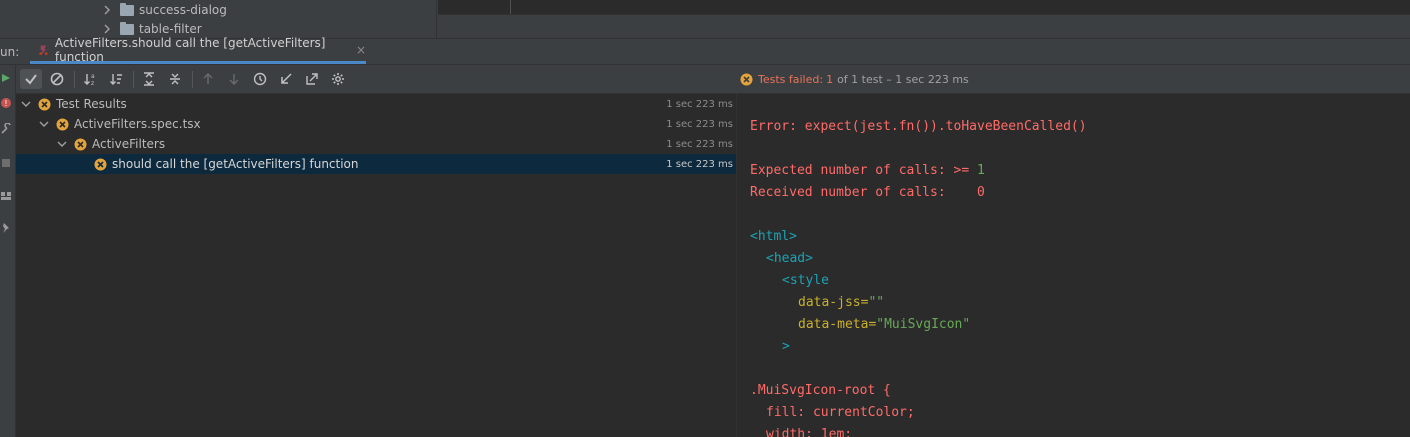 Image resolution: width=1410 pixels, height=437 pixels. Describe the element at coordinates (376, 79) in the screenshot. I see `test-runner-toolbar: az` at that location.